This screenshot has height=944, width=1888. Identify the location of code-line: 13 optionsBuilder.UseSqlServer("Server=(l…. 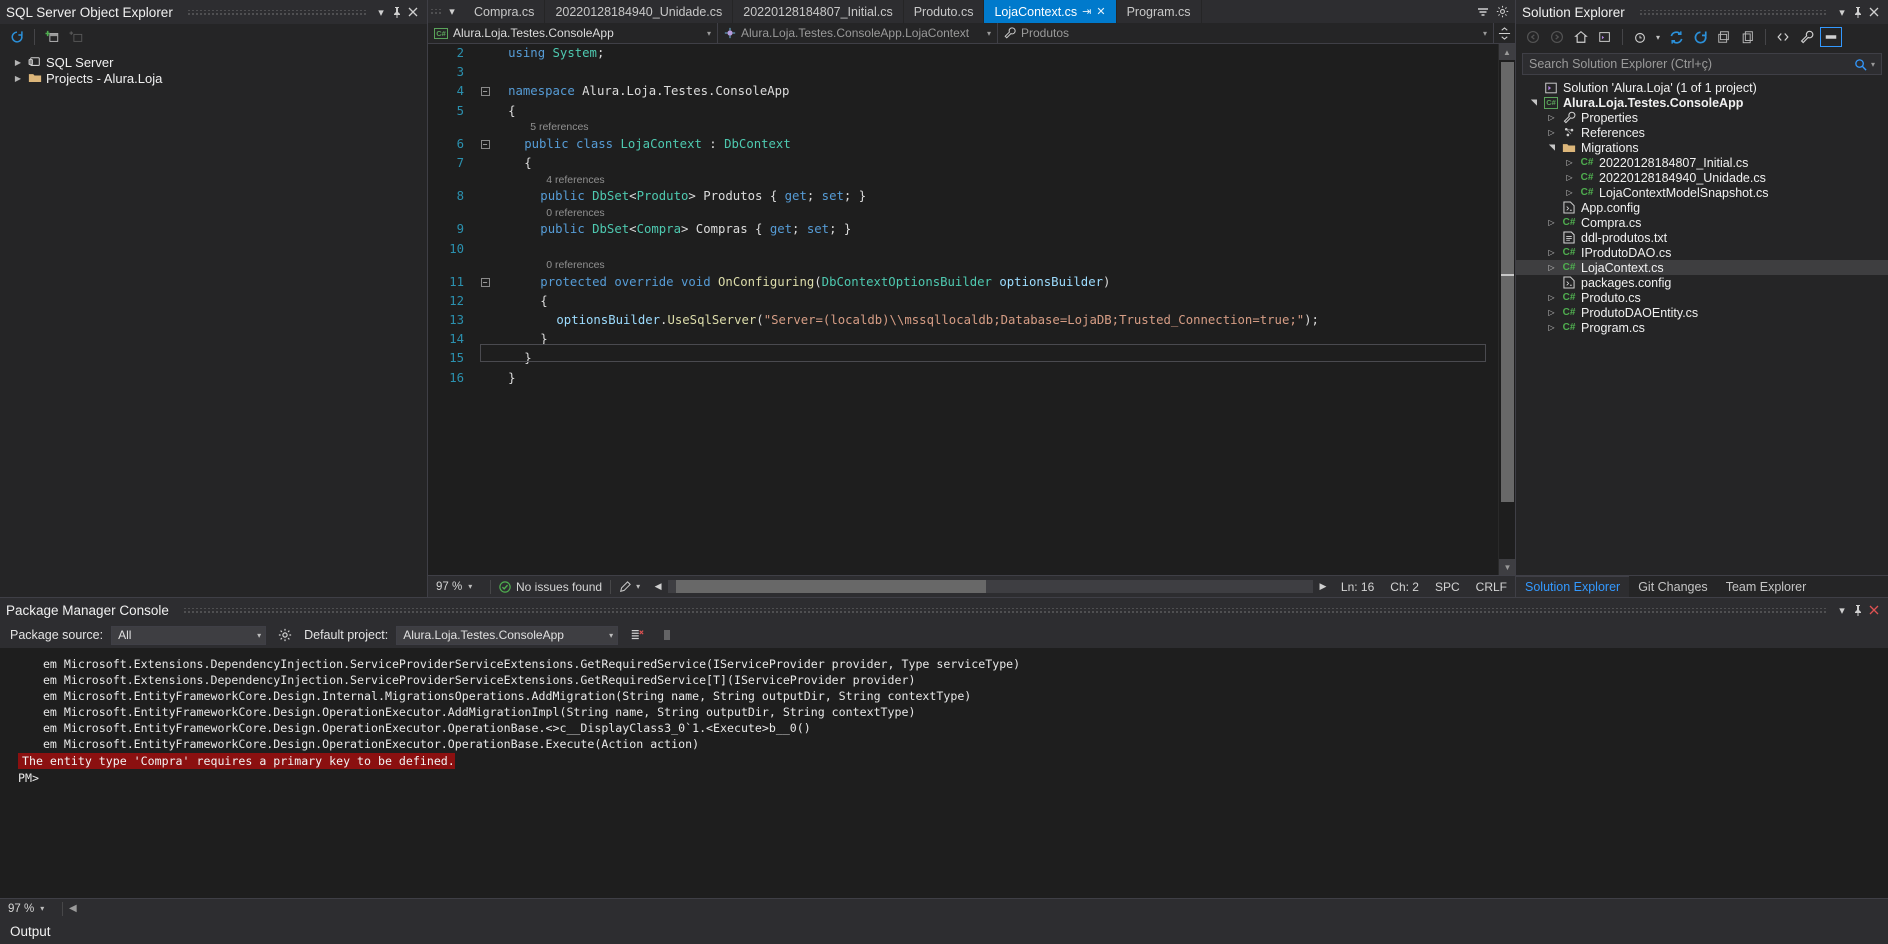
(963, 320).